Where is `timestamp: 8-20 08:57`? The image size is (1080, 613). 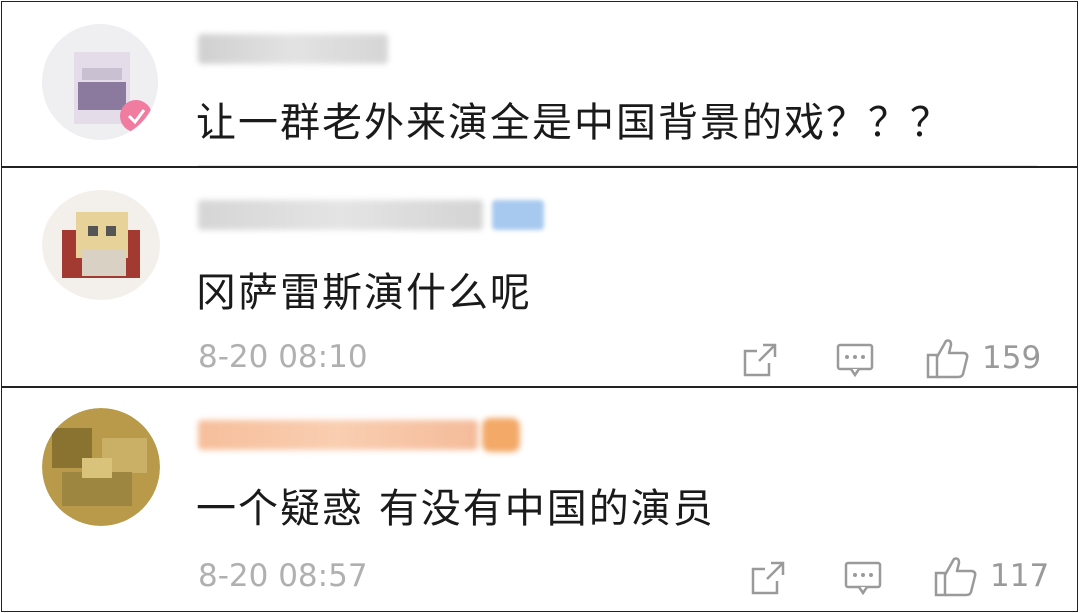
timestamp: 8-20 08:57 is located at coordinates (283, 576).